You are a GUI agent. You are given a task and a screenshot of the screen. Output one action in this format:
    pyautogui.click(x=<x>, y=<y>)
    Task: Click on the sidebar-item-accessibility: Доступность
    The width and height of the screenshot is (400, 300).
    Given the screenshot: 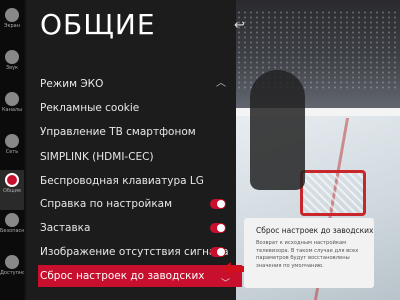 What is the action you would take?
    pyautogui.click(x=12, y=272)
    